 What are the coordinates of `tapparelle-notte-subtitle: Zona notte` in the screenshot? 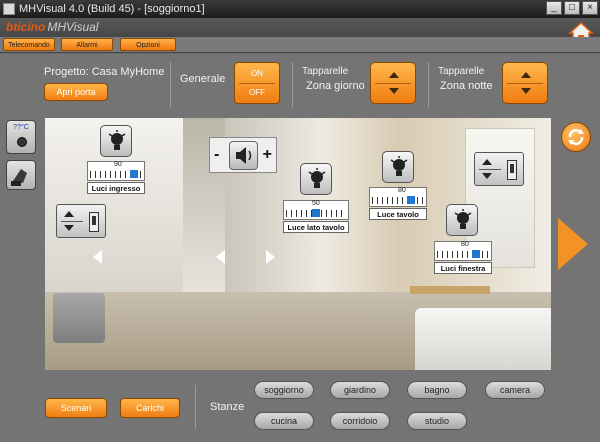 It's located at (466, 86).